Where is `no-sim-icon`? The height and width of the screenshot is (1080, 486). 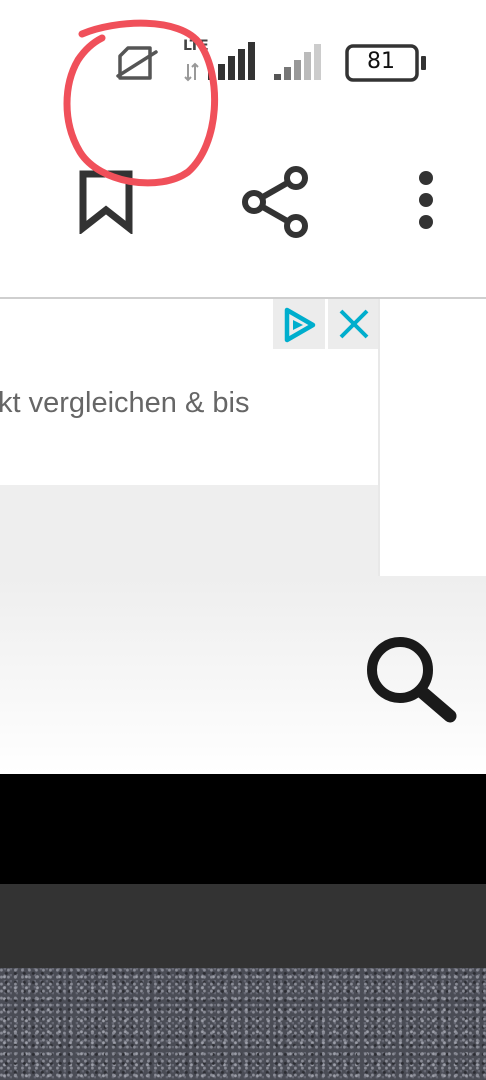
no-sim-icon is located at coordinates (137, 63).